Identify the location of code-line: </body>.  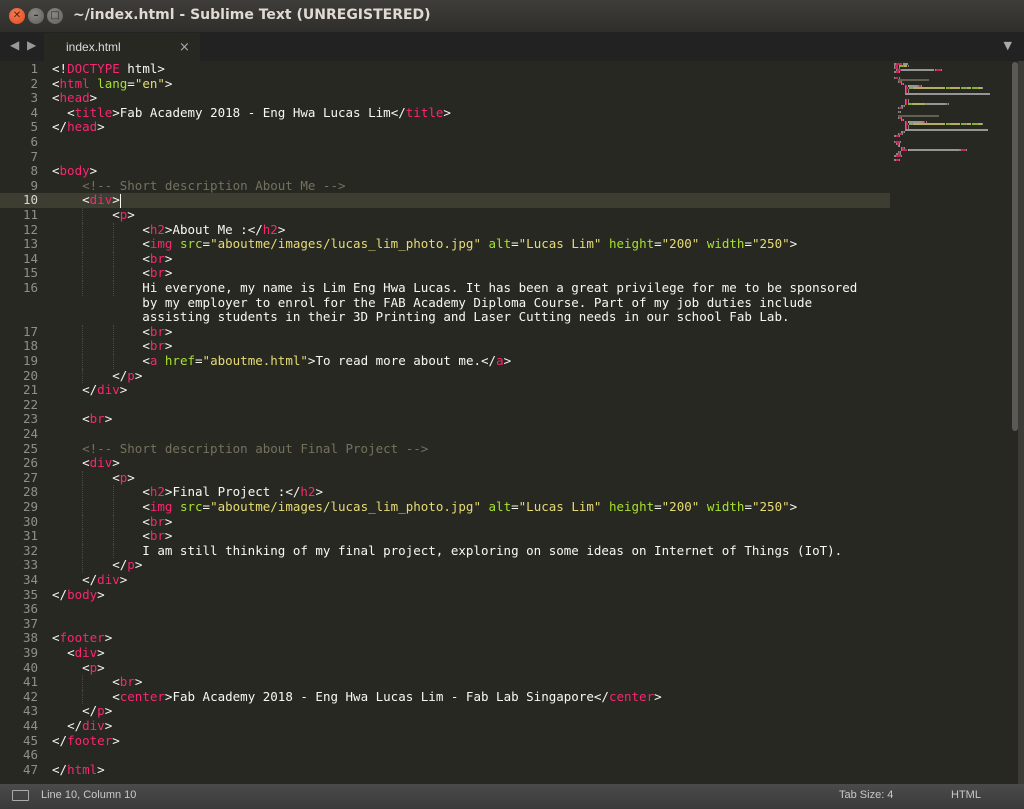
(78, 594).